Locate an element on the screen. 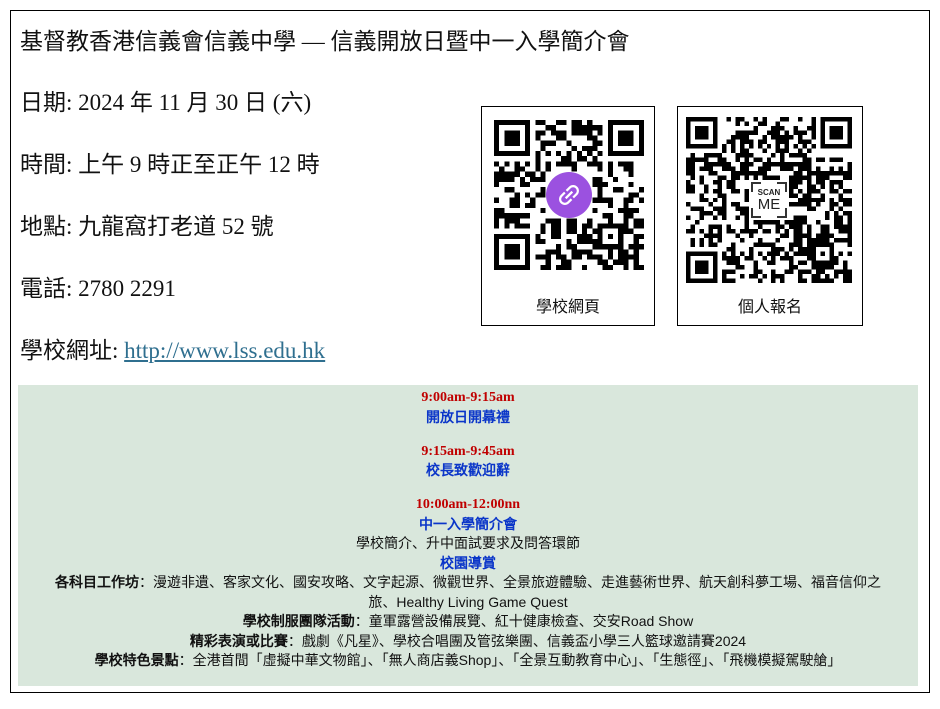 This screenshot has width=940, height=709. info-label: 學校網址: is located at coordinates (69, 350).